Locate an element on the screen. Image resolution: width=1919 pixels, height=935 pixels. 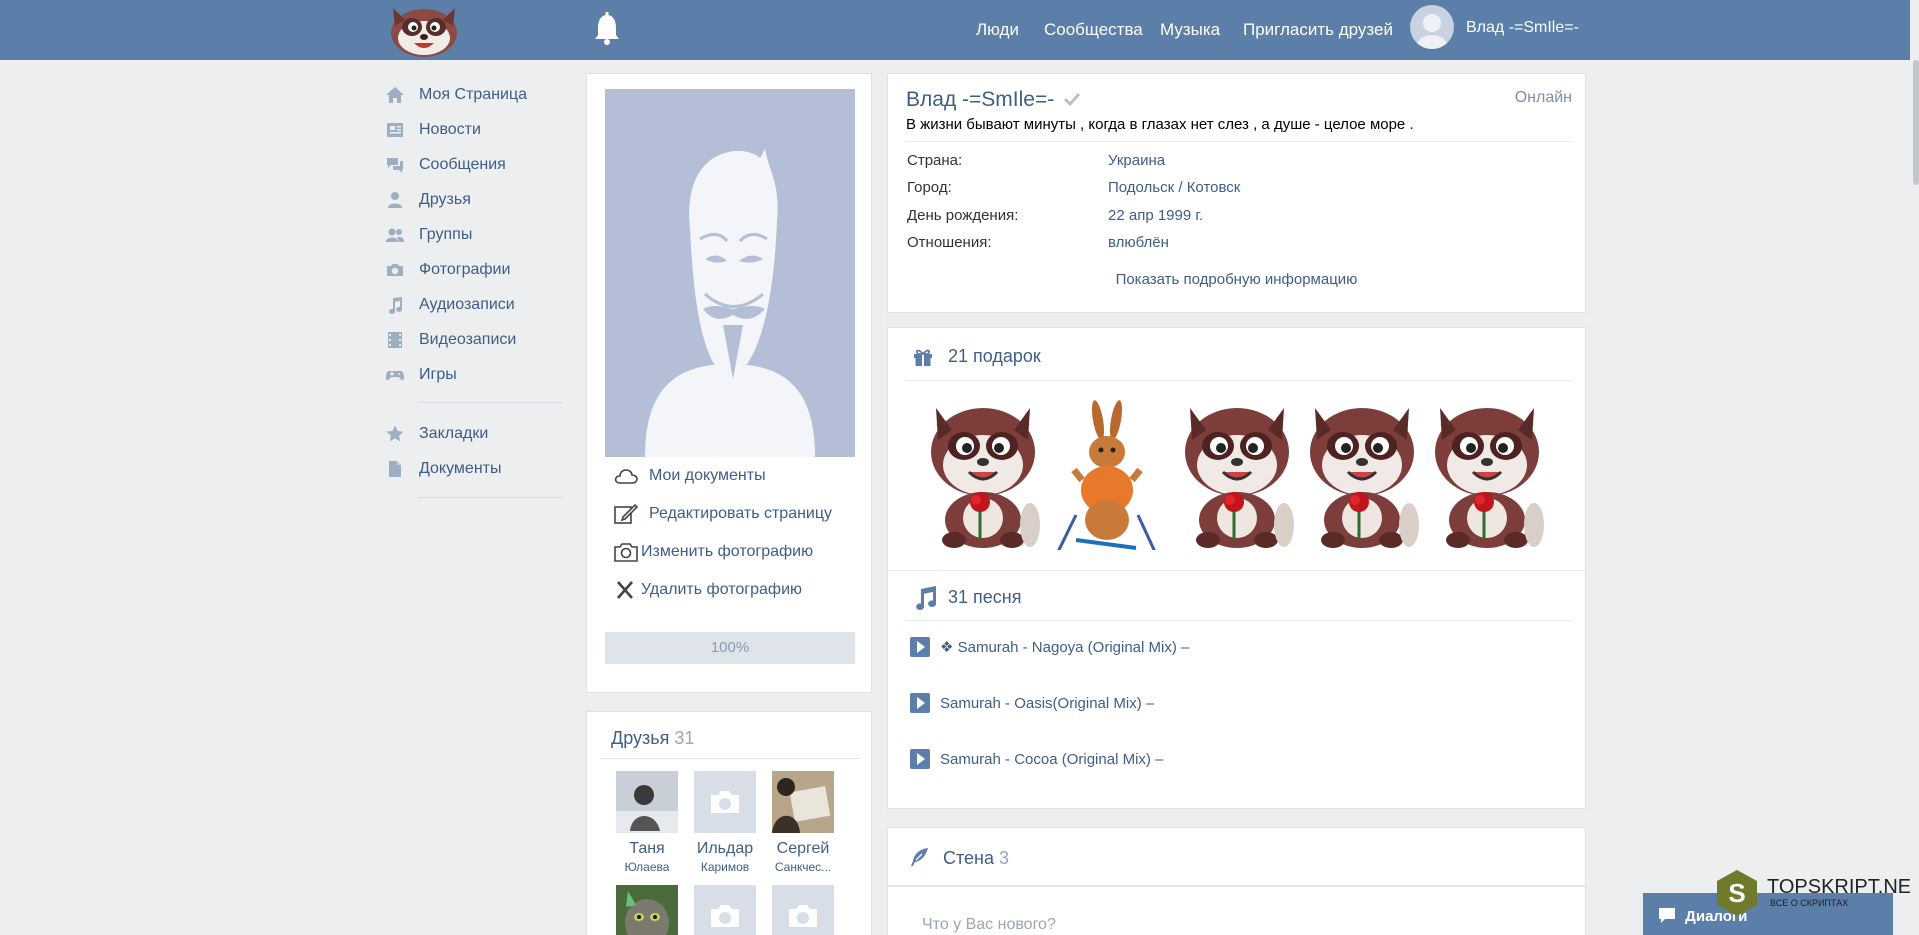
sidebar-item-label: Новости is located at coordinates (450, 129).